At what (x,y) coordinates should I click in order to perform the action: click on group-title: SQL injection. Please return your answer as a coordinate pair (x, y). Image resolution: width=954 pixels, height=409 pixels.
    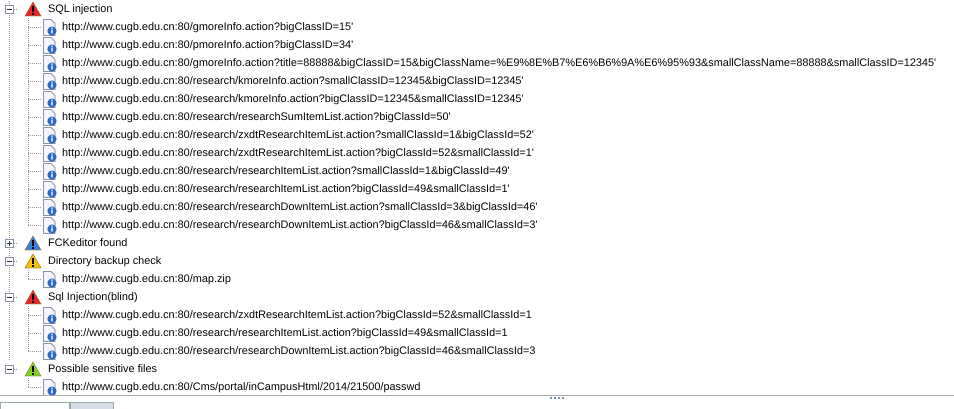
    Looking at the image, I should click on (80, 9).